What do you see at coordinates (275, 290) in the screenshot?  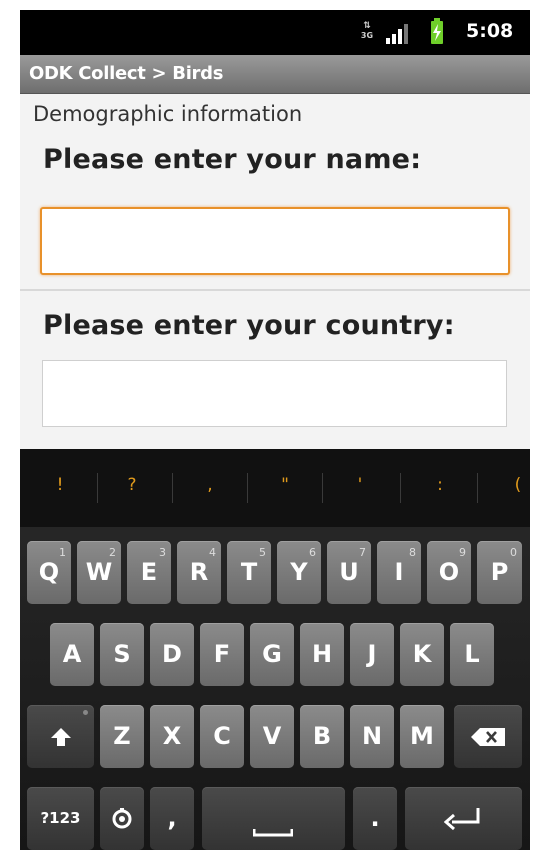 I see `question-divider` at bounding box center [275, 290].